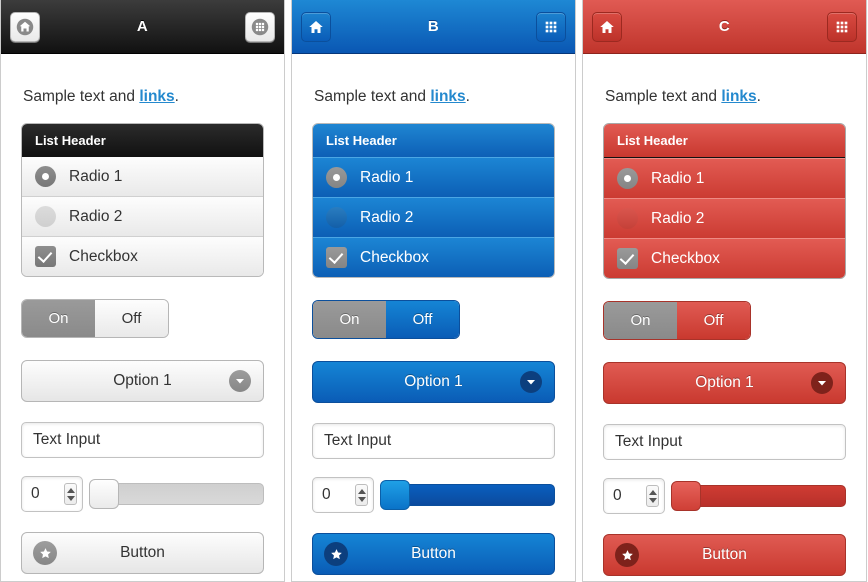 This screenshot has width=868, height=582. Describe the element at coordinates (724, 26) in the screenshot. I see `page-title: C` at that location.